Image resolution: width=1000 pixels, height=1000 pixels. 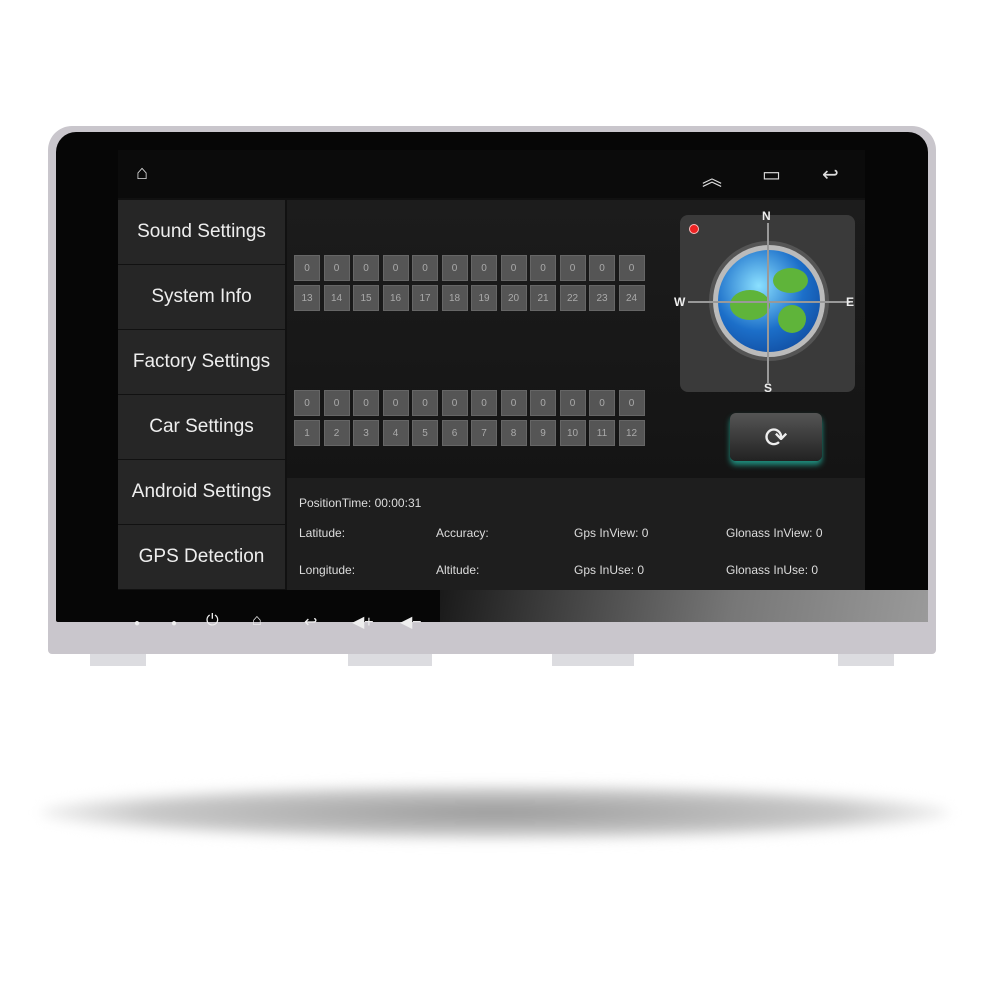 What do you see at coordinates (495, 812) in the screenshot?
I see `device-shadow` at bounding box center [495, 812].